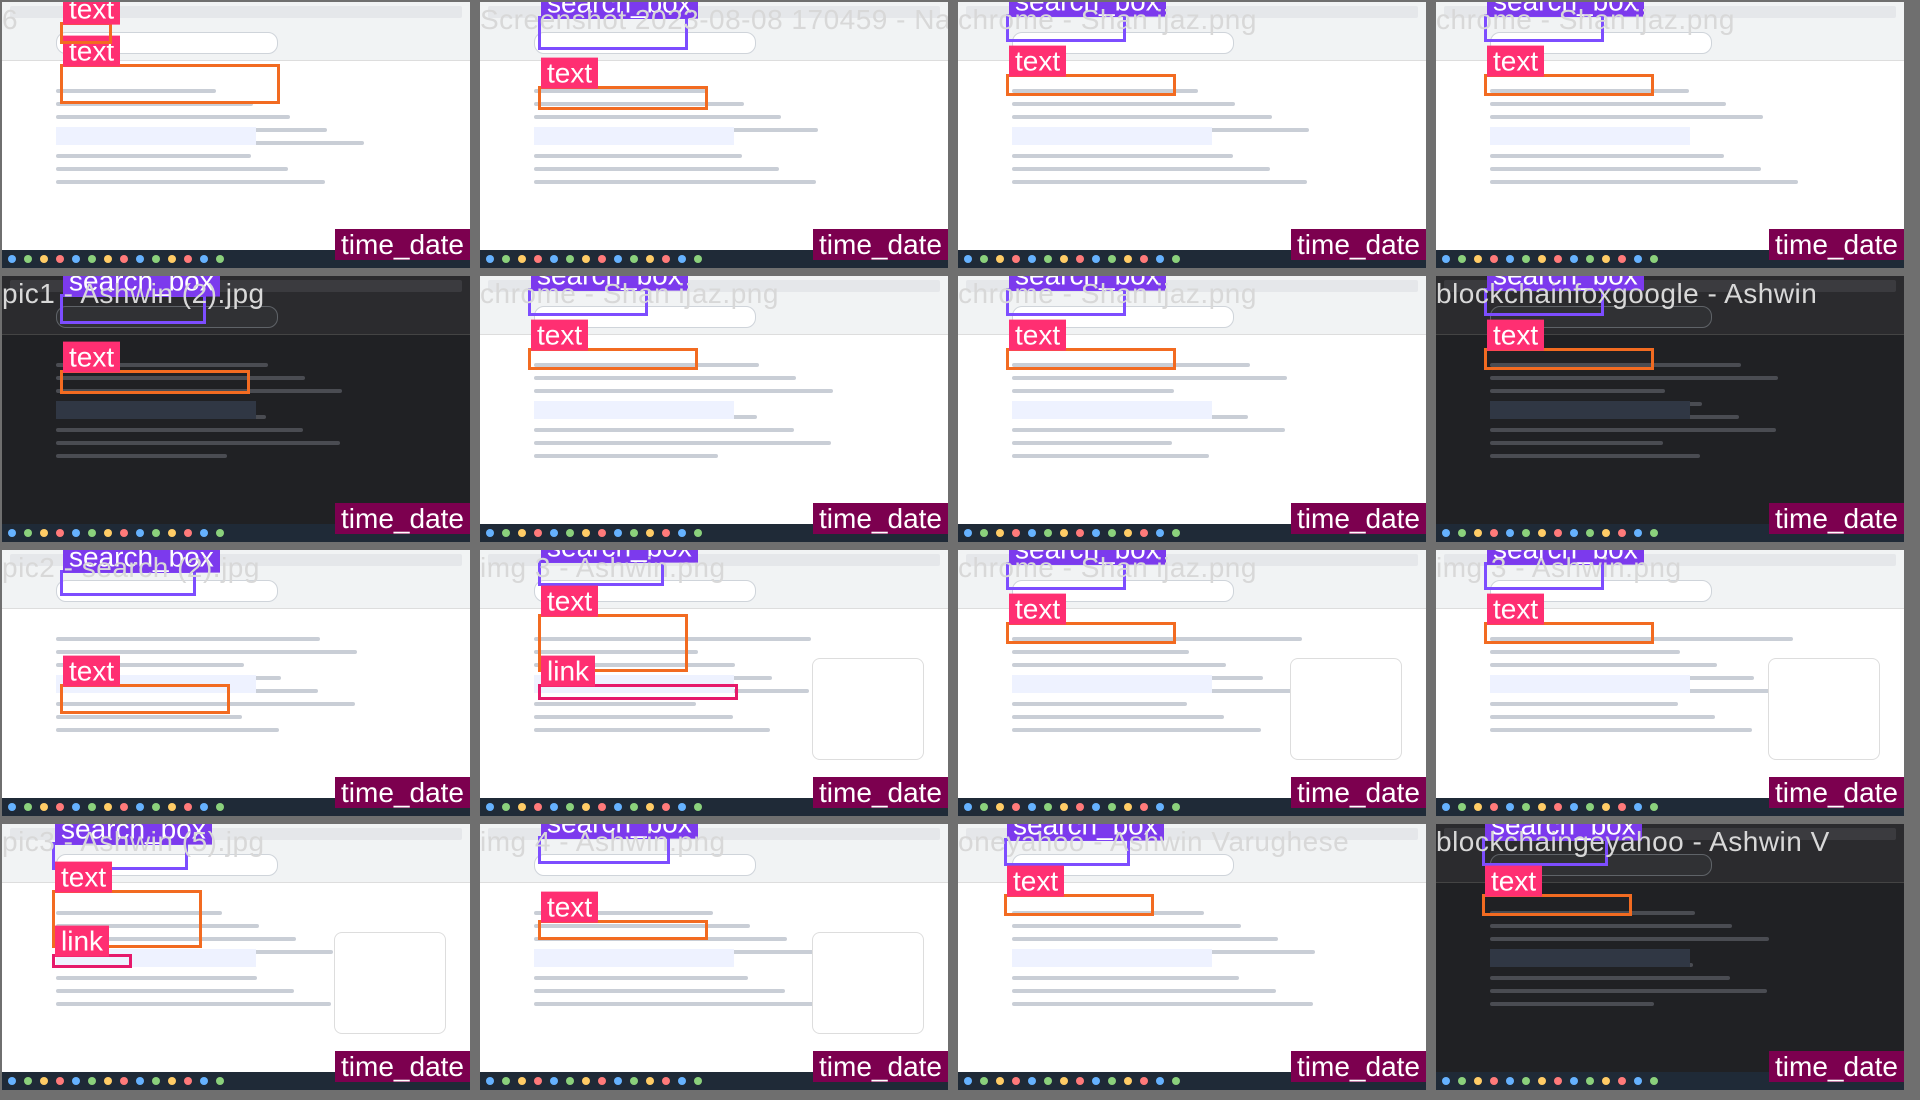  I want to click on side-panel, so click(868, 983).